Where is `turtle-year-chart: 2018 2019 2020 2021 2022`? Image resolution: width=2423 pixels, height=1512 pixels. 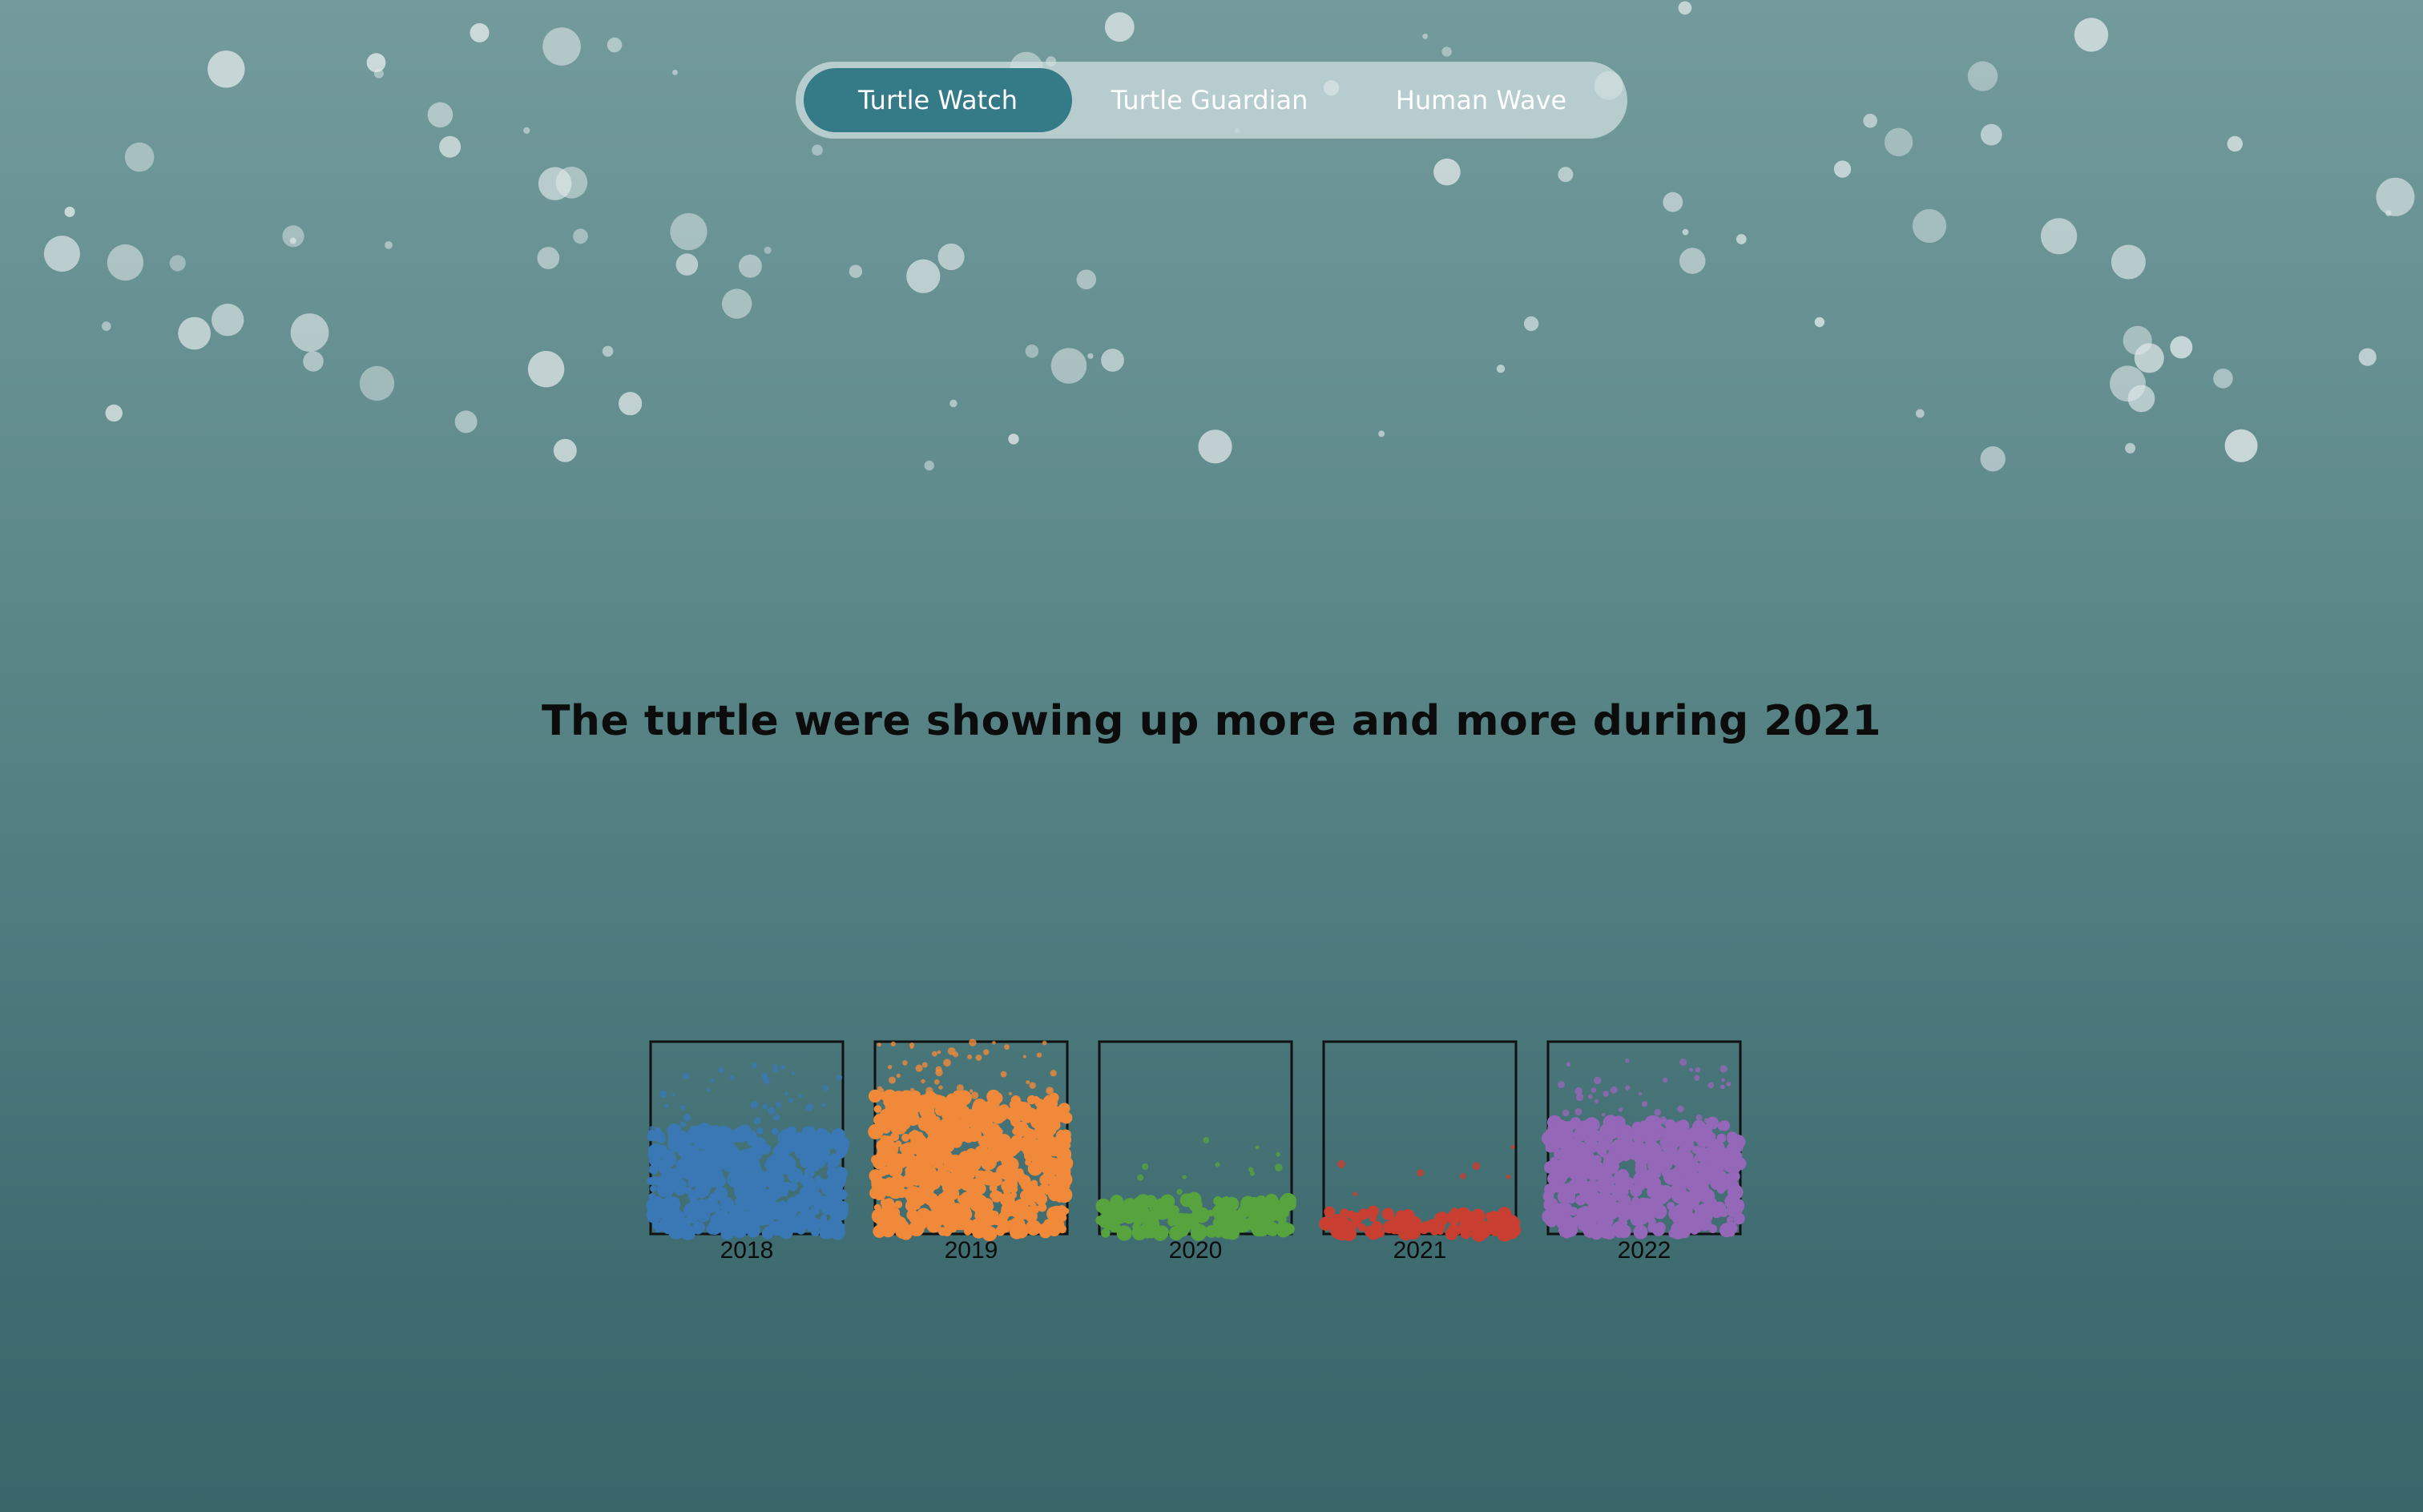
turtle-year-chart: 2018 2019 2020 2021 2022 is located at coordinates (1196, 1151).